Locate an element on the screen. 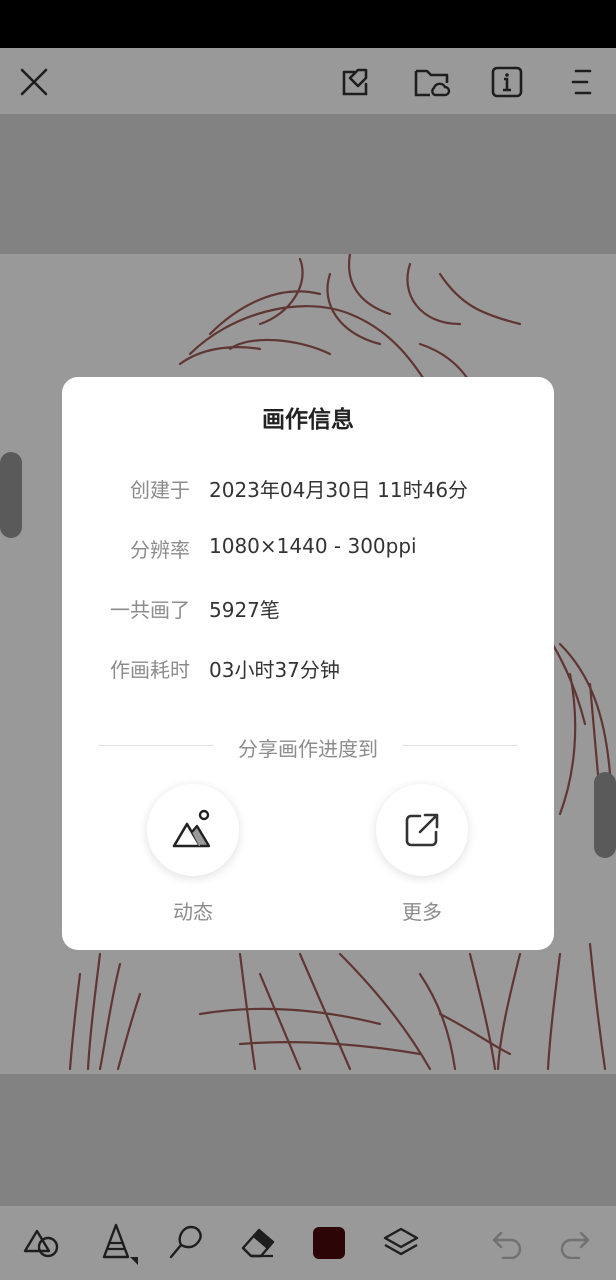 The width and height of the screenshot is (616, 1280). info-label: 作画耗时 is located at coordinates (150, 670).